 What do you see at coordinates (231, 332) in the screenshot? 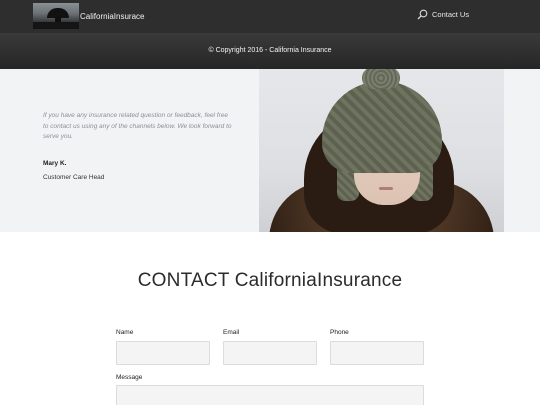
I see `email-label: Email` at bounding box center [231, 332].